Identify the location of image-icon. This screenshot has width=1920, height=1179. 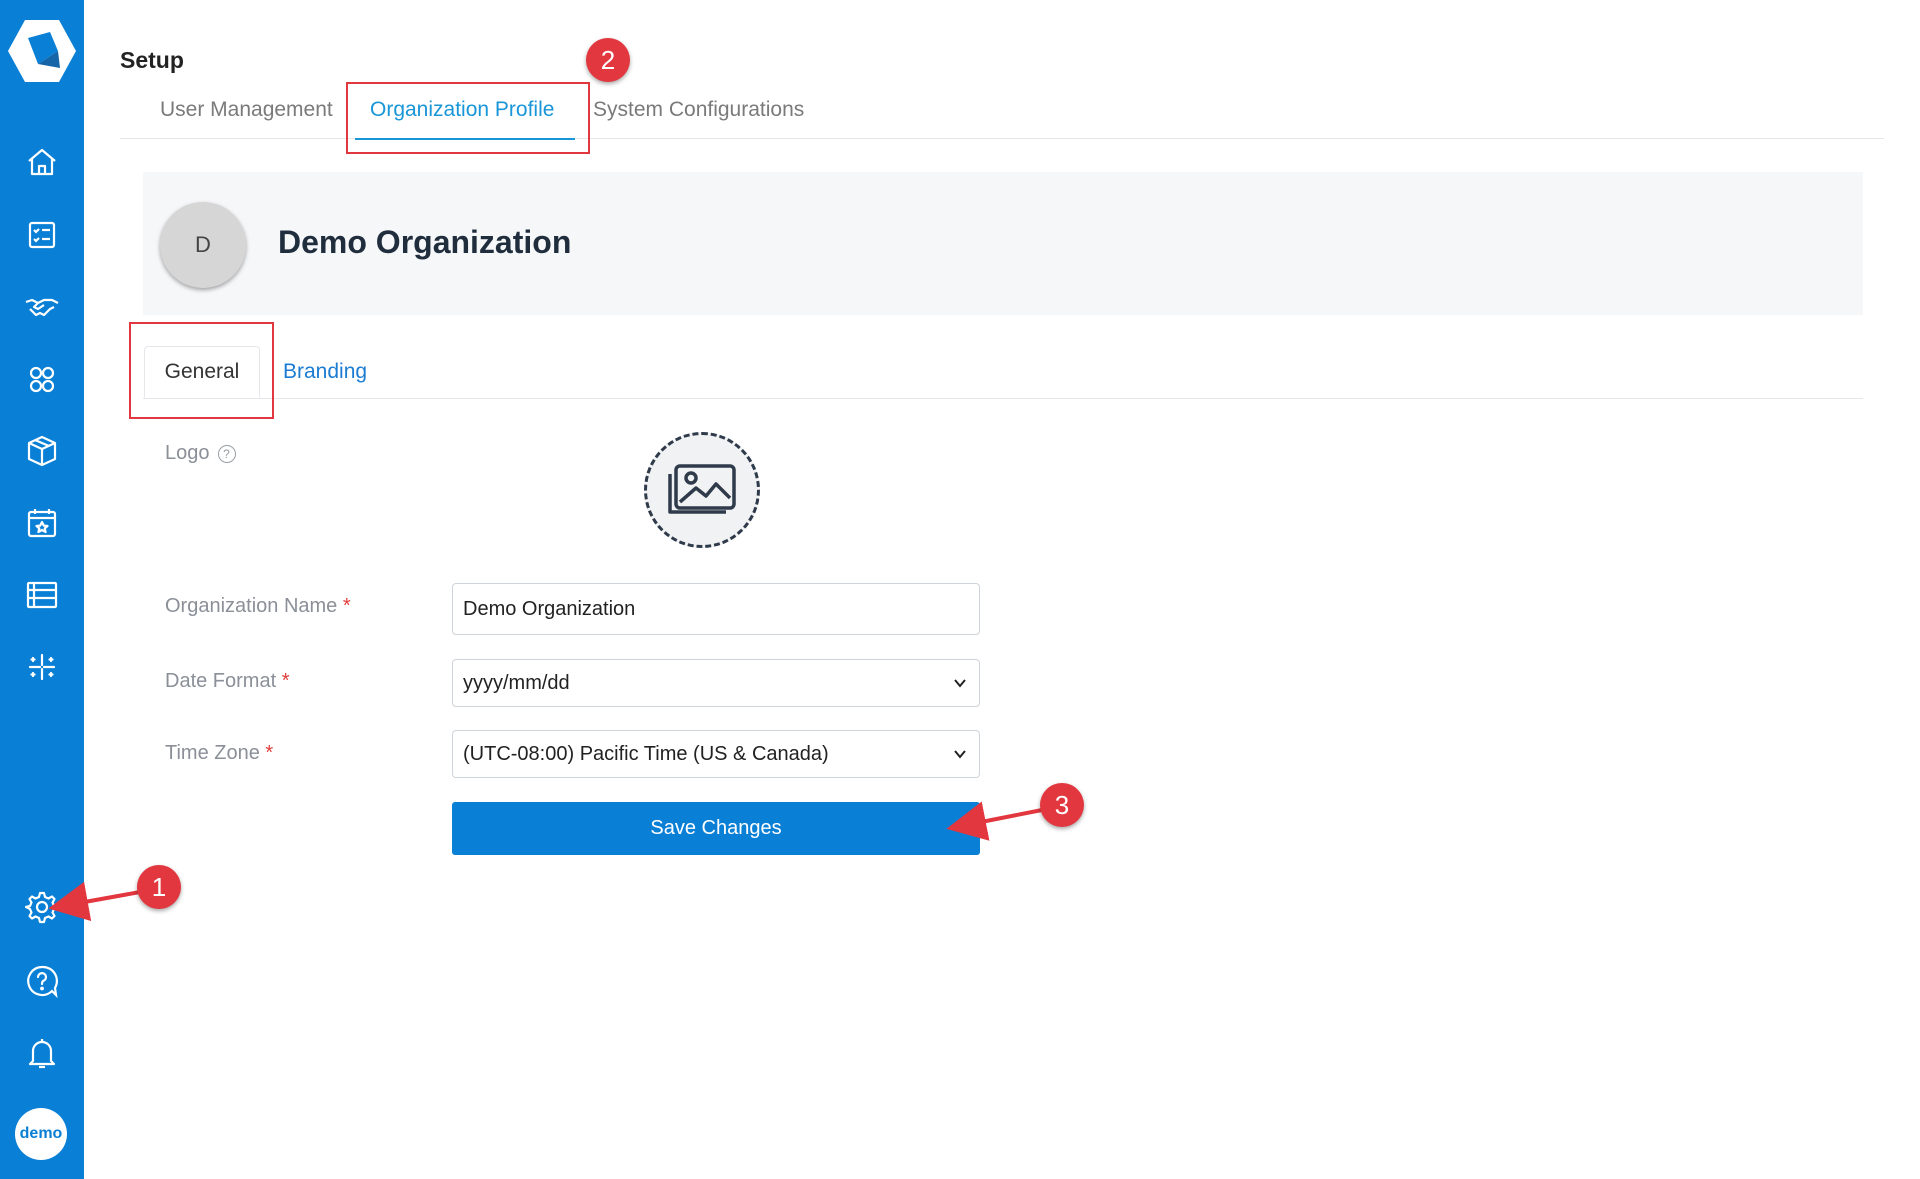
(702, 489).